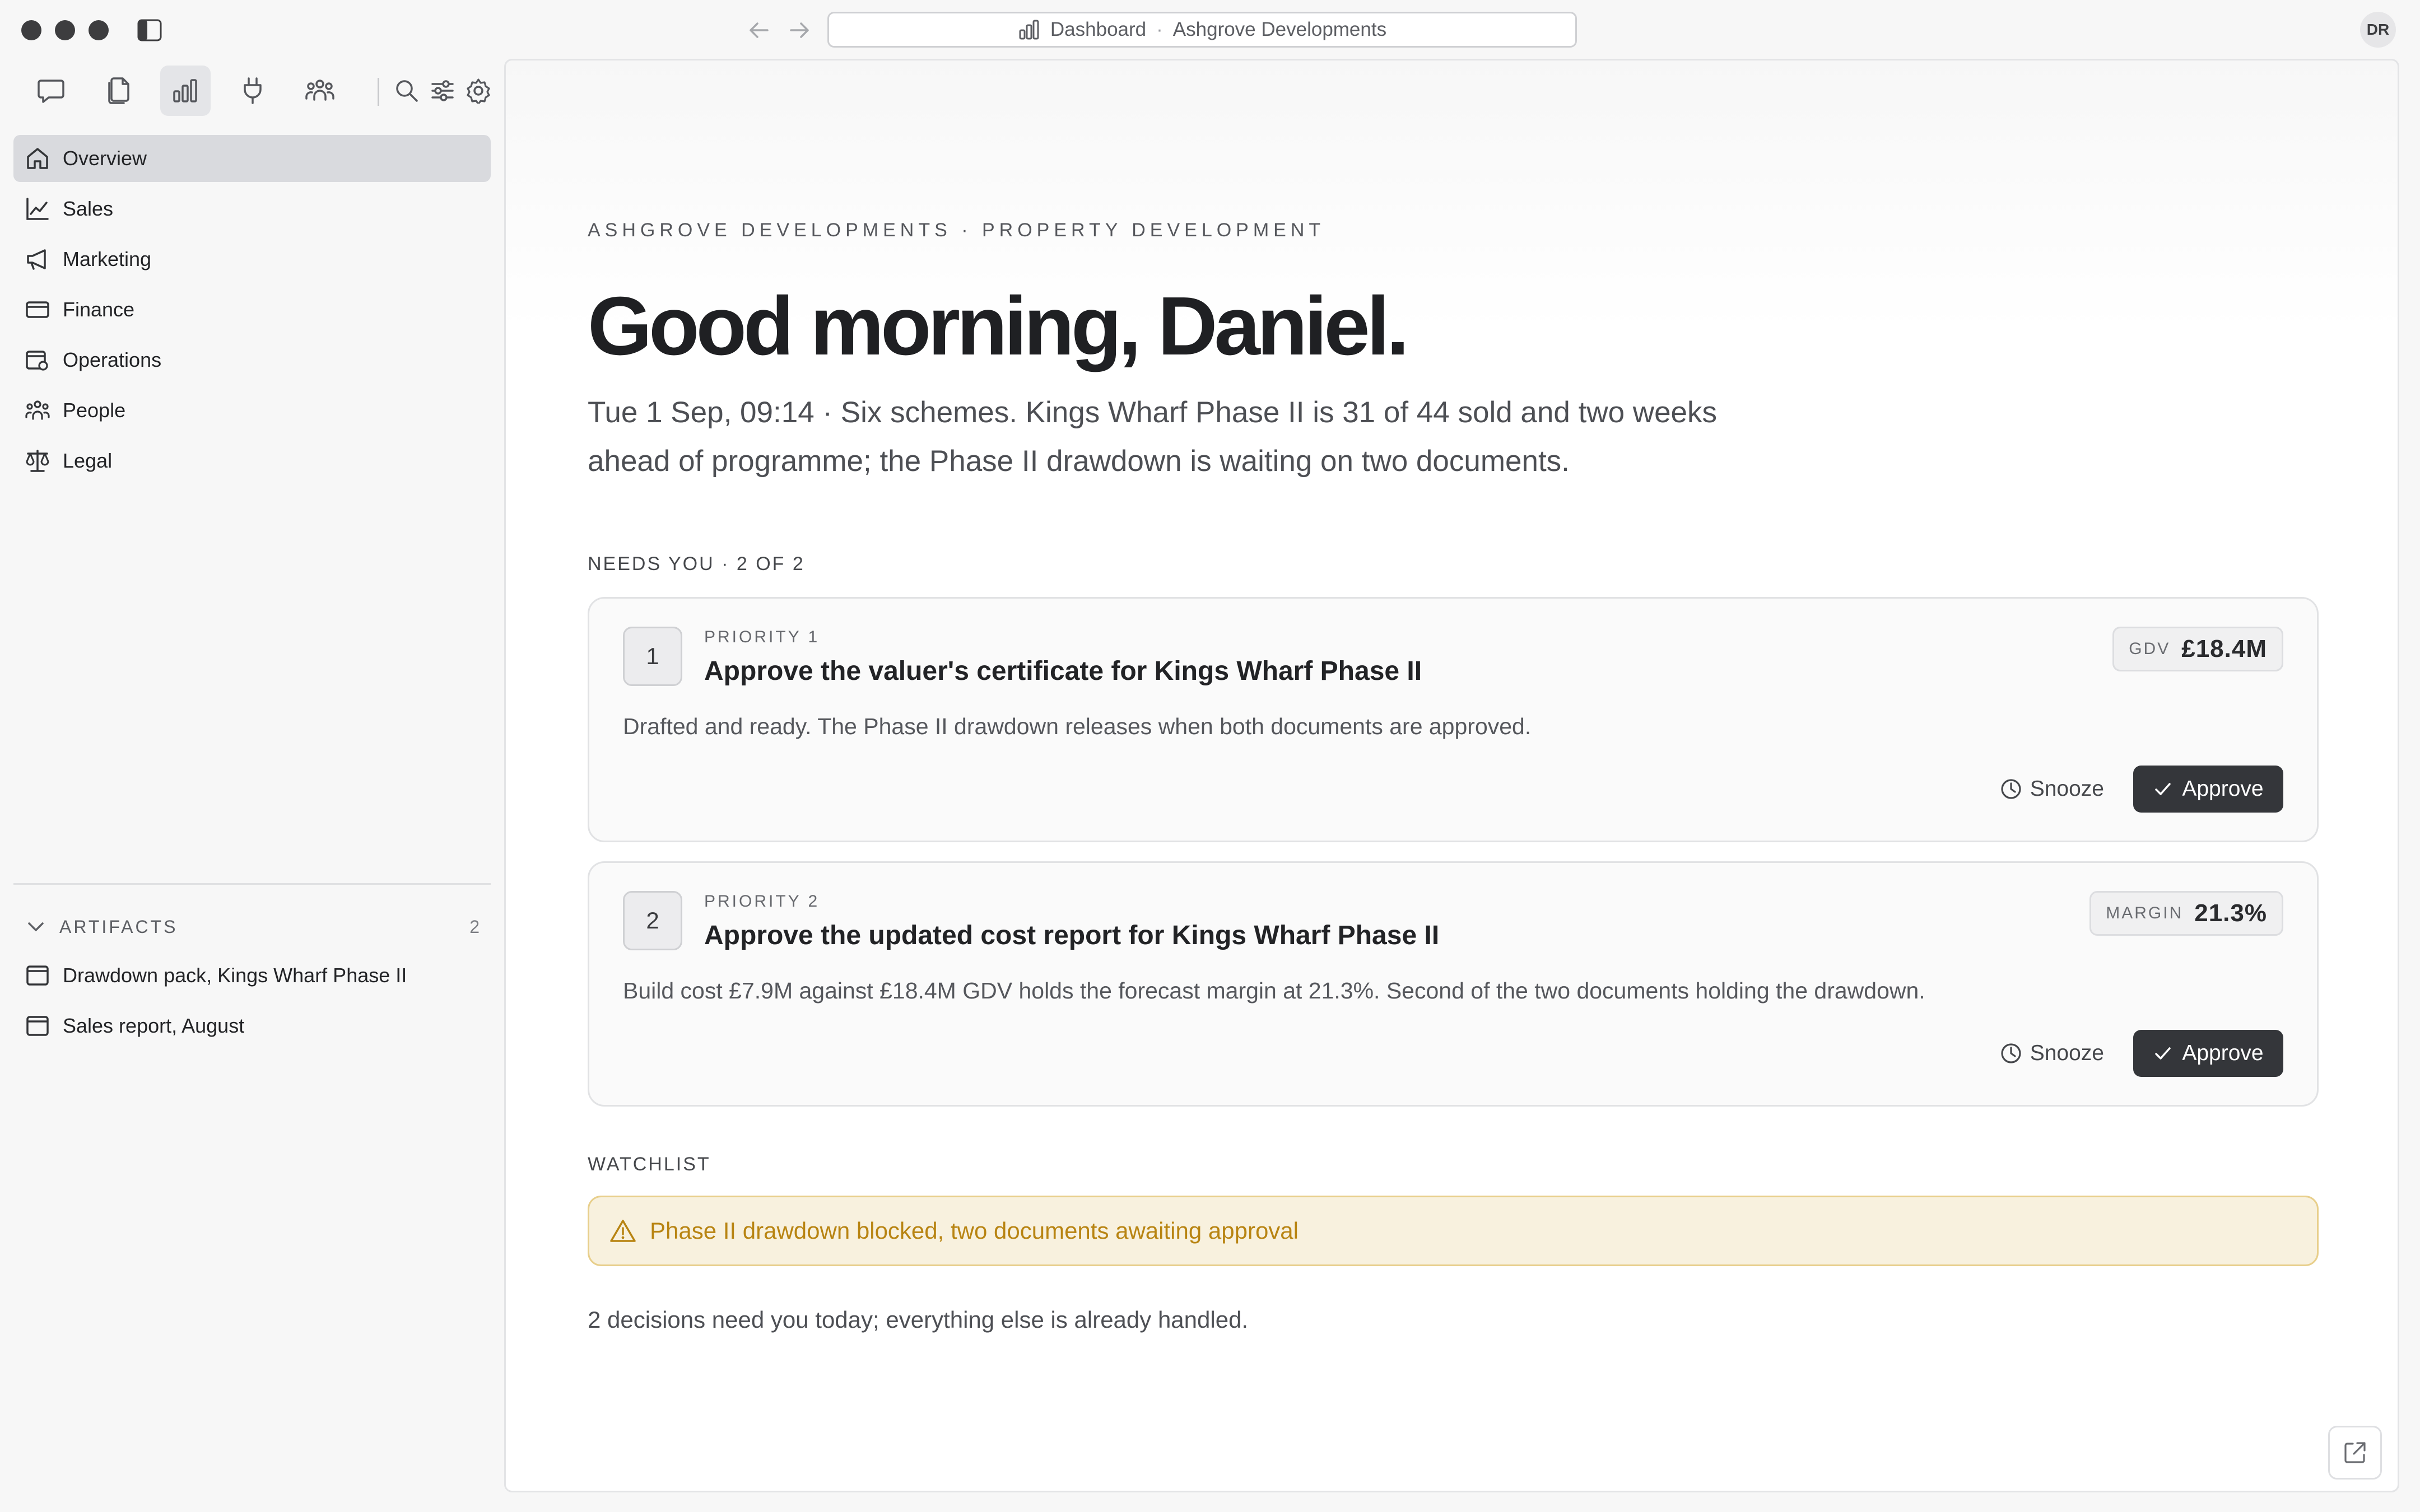 Image resolution: width=2420 pixels, height=1512 pixels. What do you see at coordinates (1029, 30) in the screenshot?
I see `bar-chart-icon` at bounding box center [1029, 30].